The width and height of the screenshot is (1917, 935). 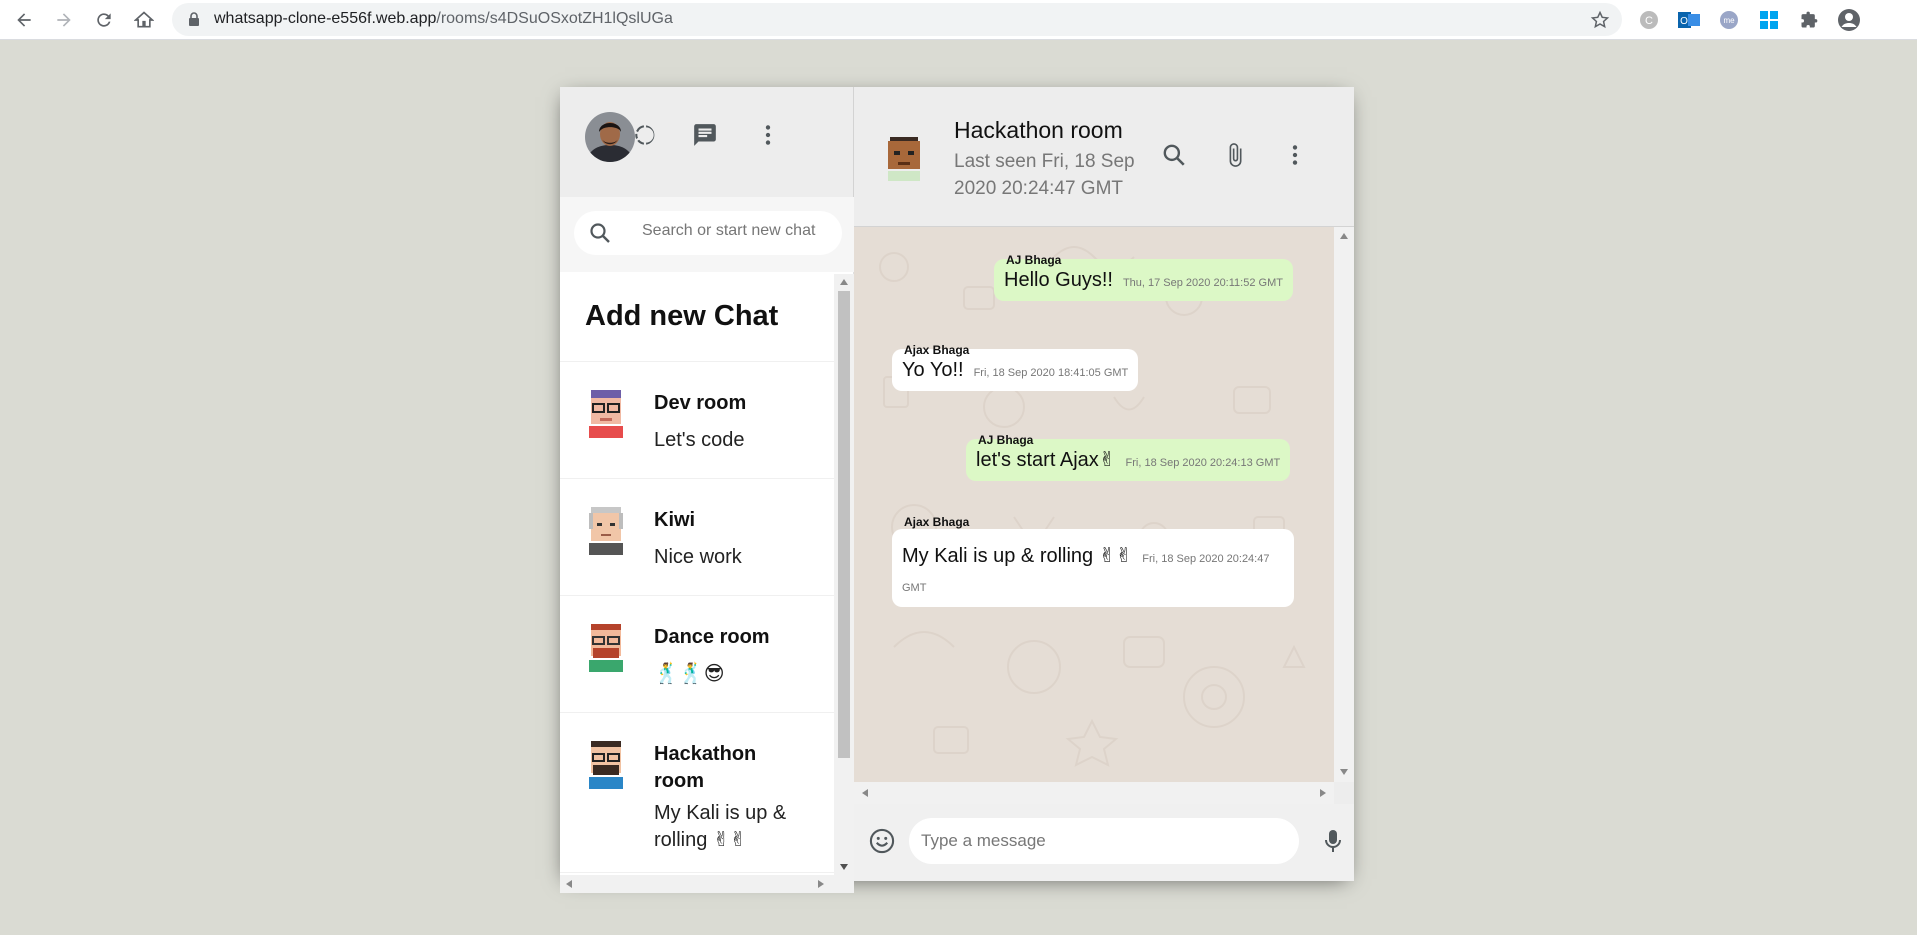 I want to click on profile-account-icon, so click(x=1849, y=20).